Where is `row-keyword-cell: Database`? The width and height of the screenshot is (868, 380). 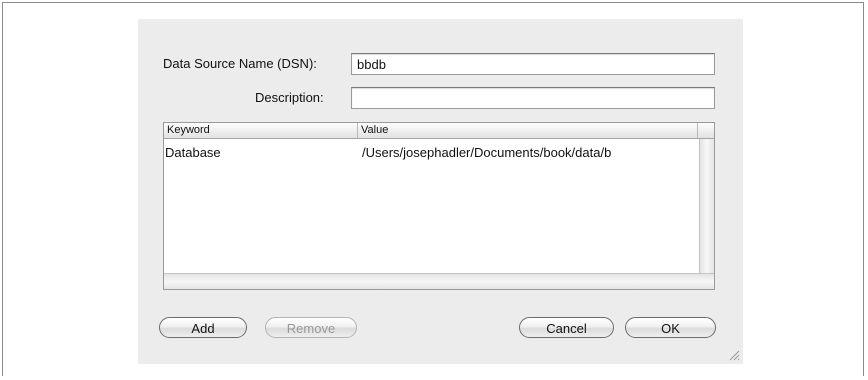 row-keyword-cell: Database is located at coordinates (193, 152).